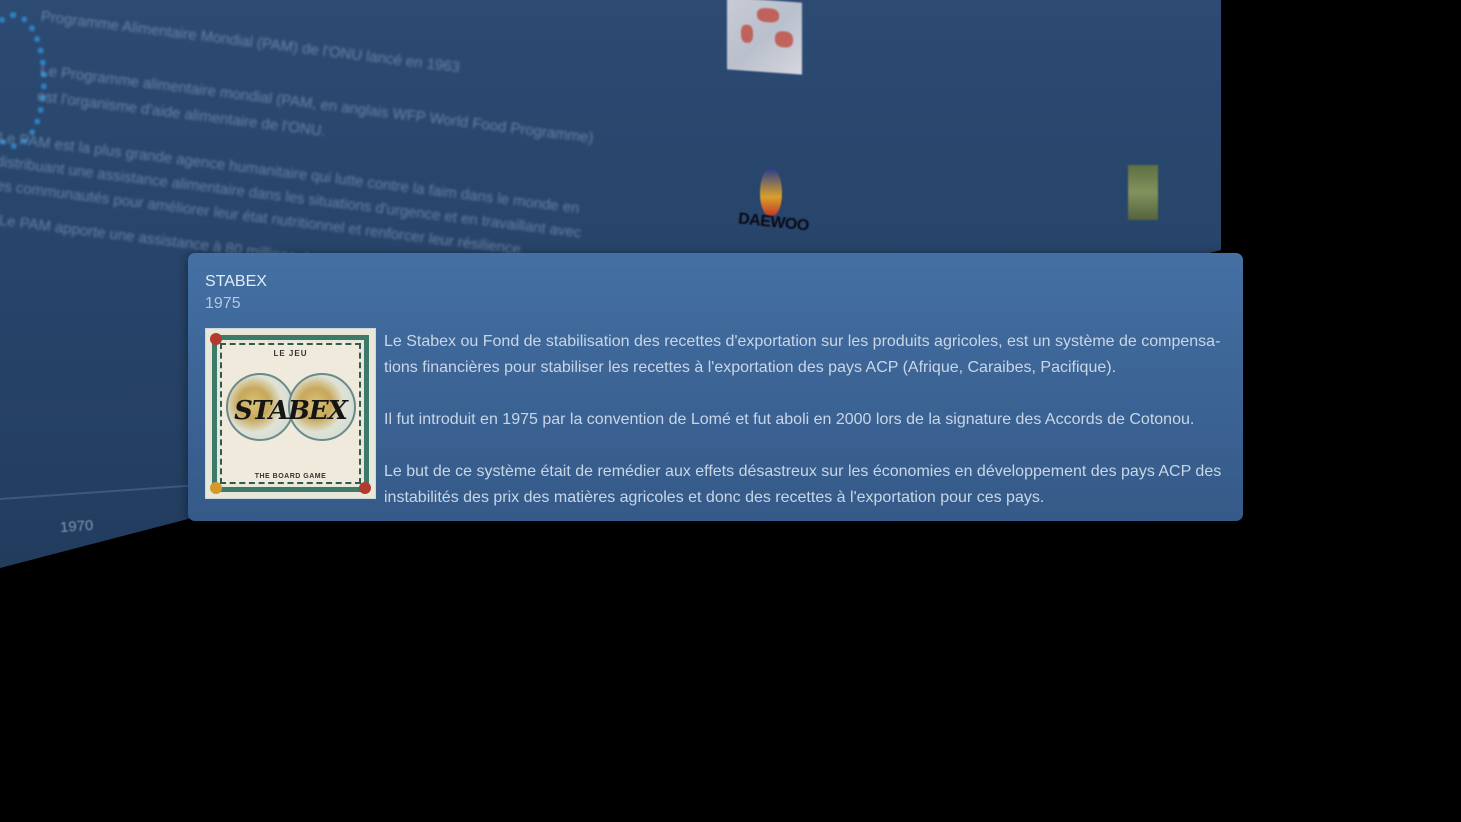 Image resolution: width=1461 pixels, height=822 pixels. What do you see at coordinates (76, 526) in the screenshot?
I see `axis-year-label: 1970` at bounding box center [76, 526].